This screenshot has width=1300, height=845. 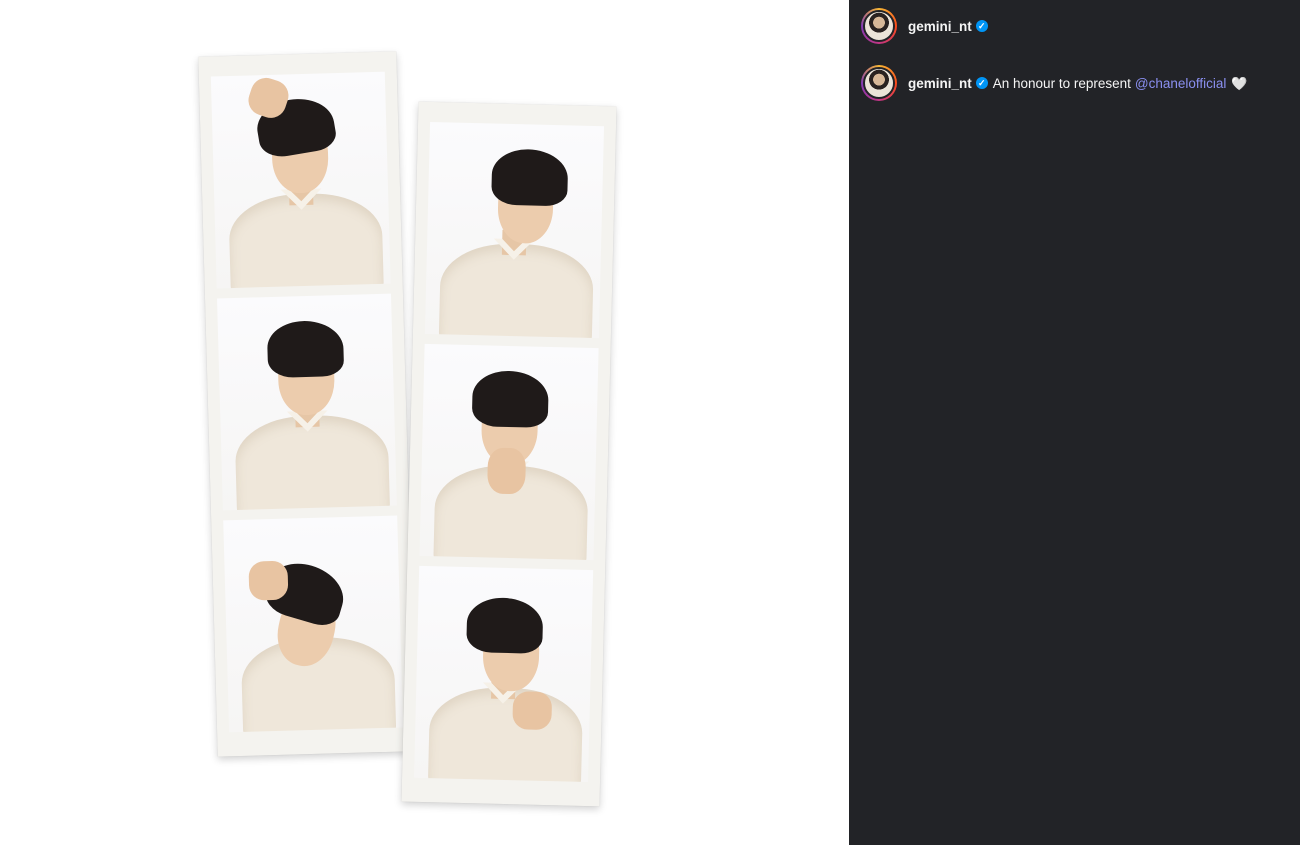 What do you see at coordinates (940, 83) in the screenshot?
I see `caption-username: gemini_nt` at bounding box center [940, 83].